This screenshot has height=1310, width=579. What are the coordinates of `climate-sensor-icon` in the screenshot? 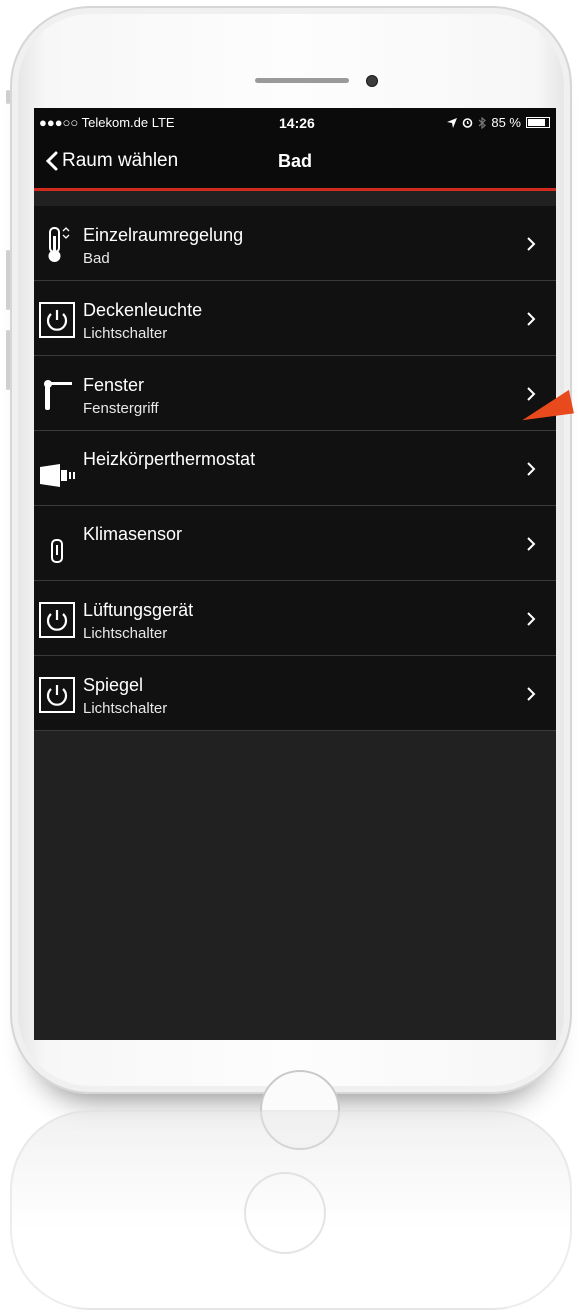 It's located at (57, 551).